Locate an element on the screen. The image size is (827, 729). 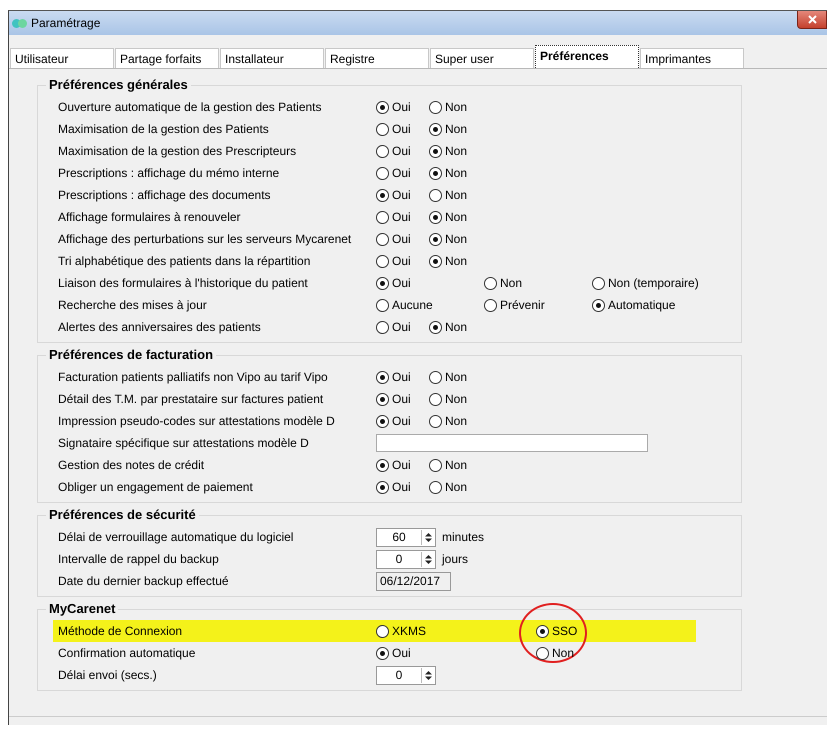
window-title: Paramétrage is located at coordinates (66, 23).